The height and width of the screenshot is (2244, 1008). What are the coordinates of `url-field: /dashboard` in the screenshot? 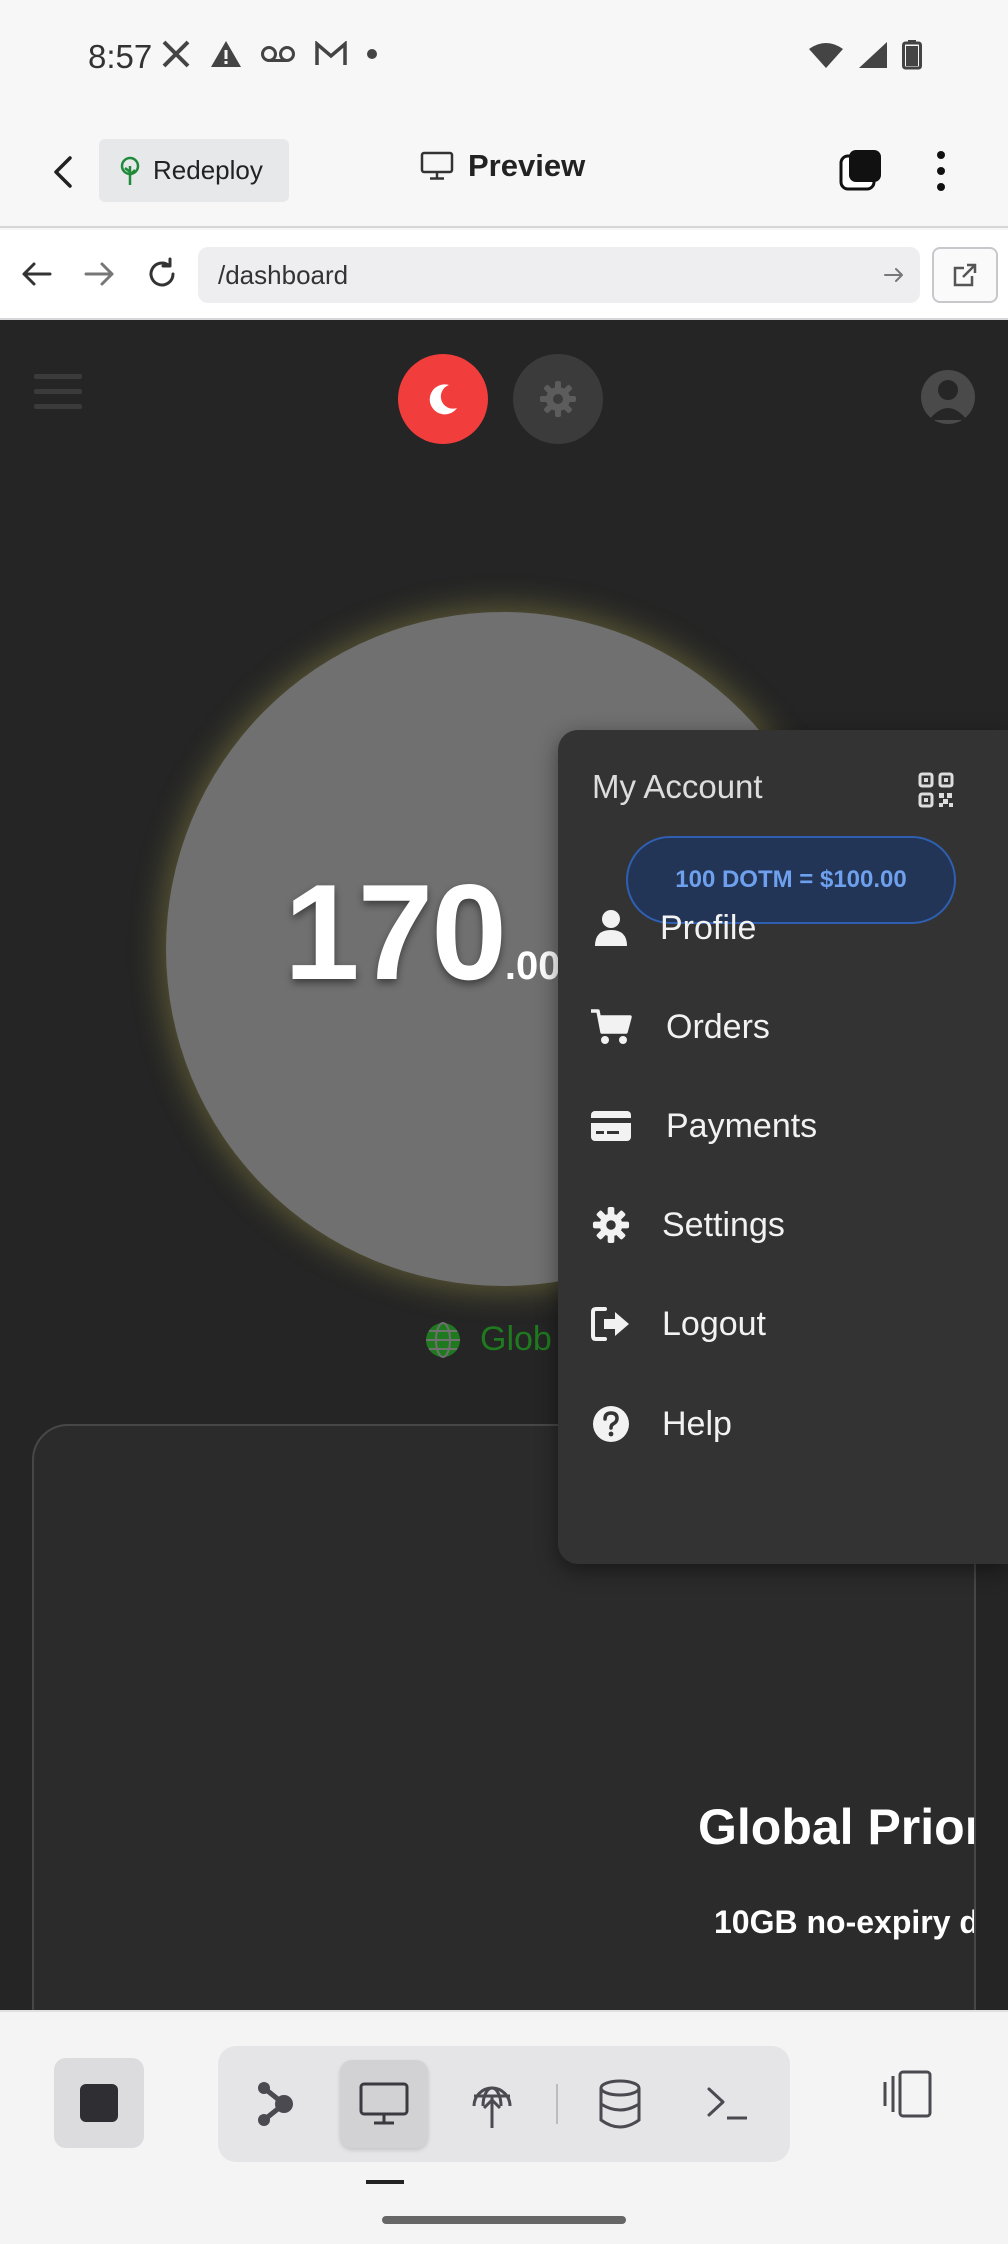 It's located at (559, 275).